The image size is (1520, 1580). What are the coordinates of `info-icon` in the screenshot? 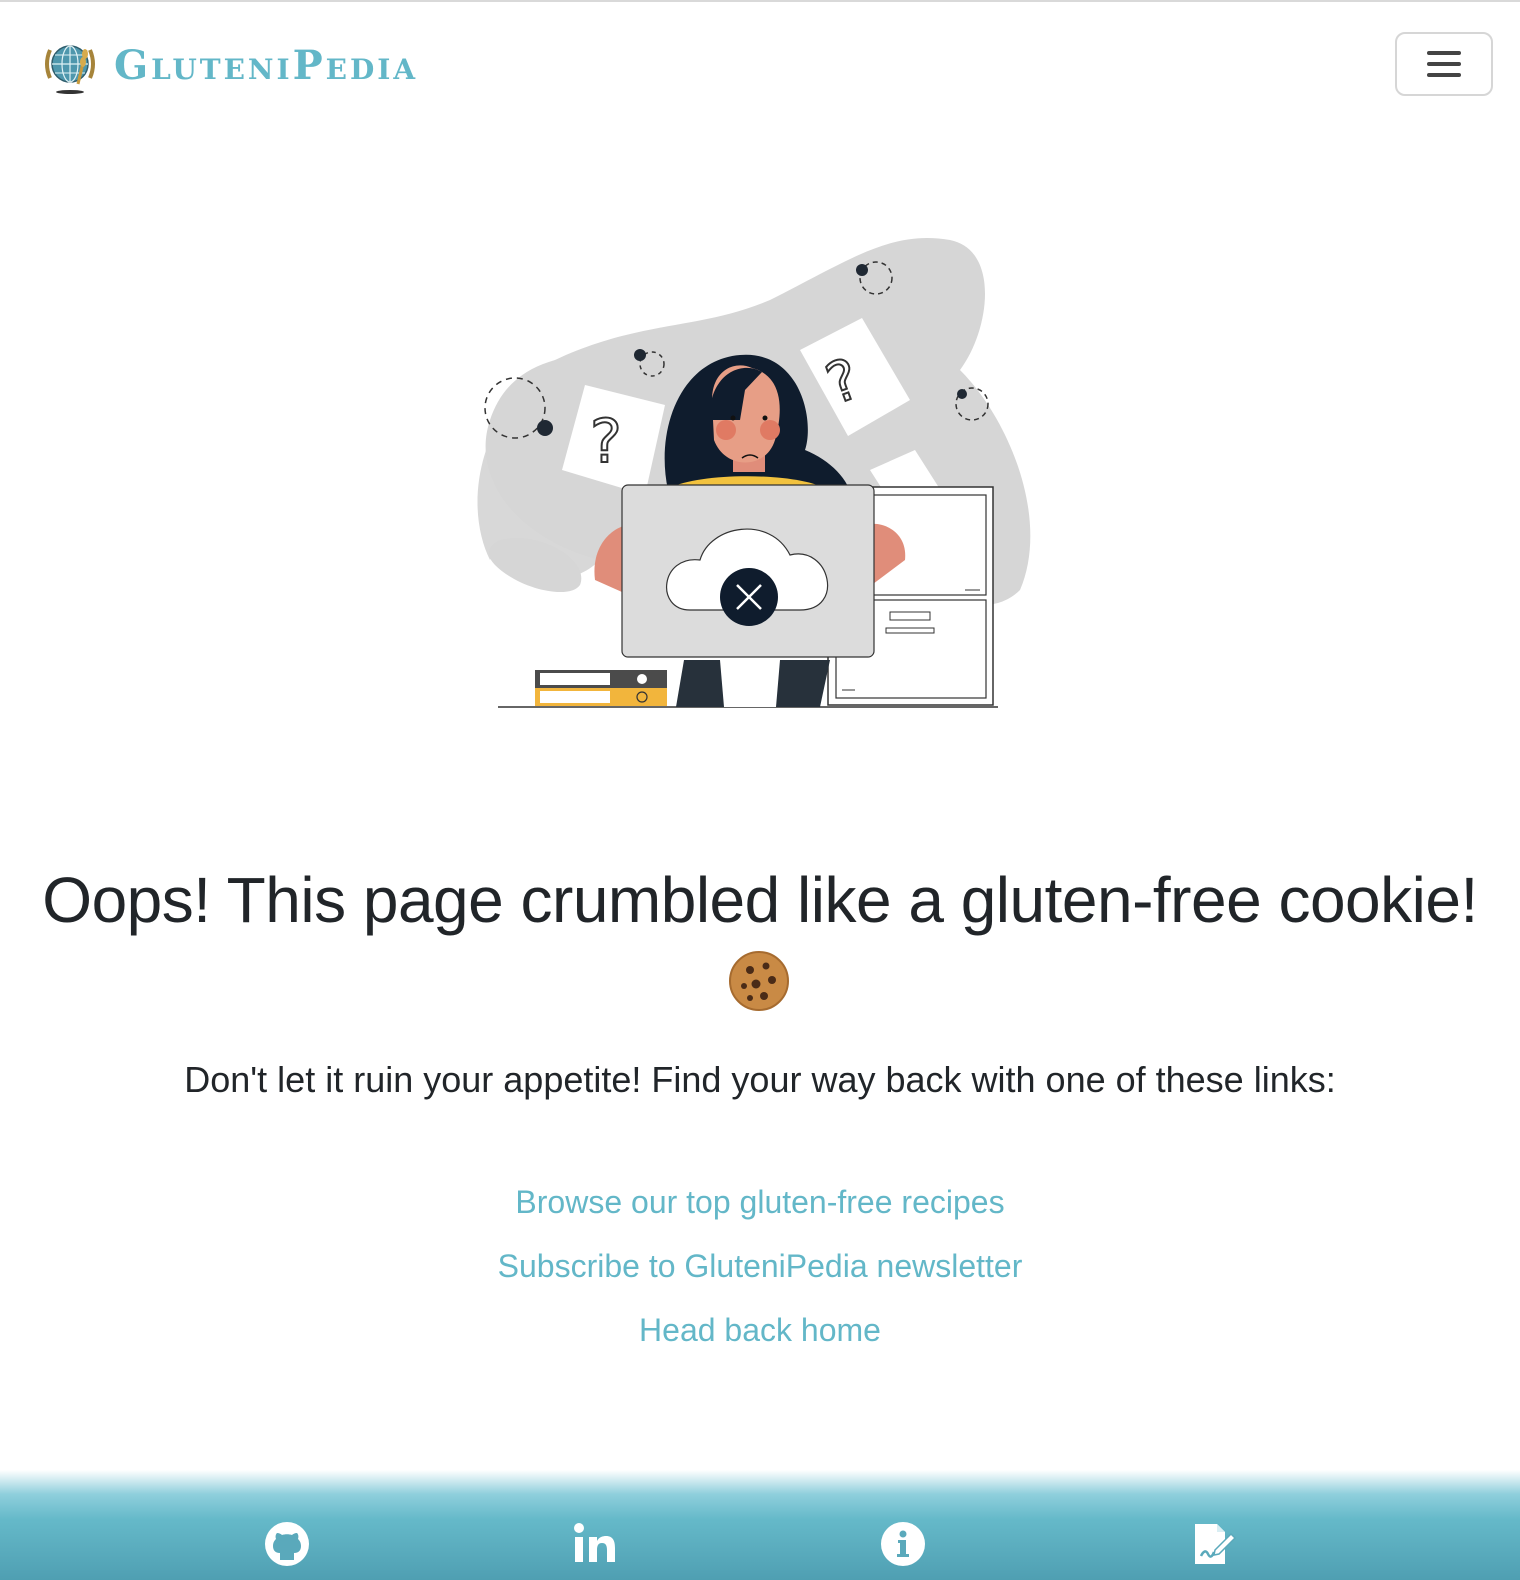 It's located at (903, 1544).